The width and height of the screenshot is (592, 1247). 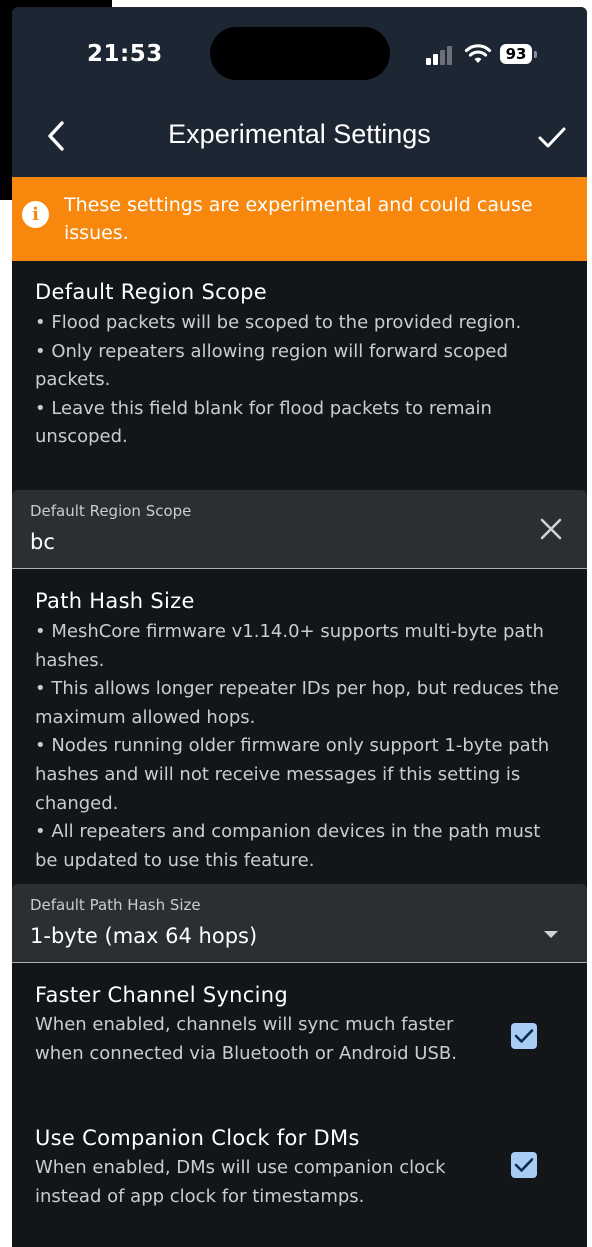 I want to click on save-button, so click(x=552, y=138).